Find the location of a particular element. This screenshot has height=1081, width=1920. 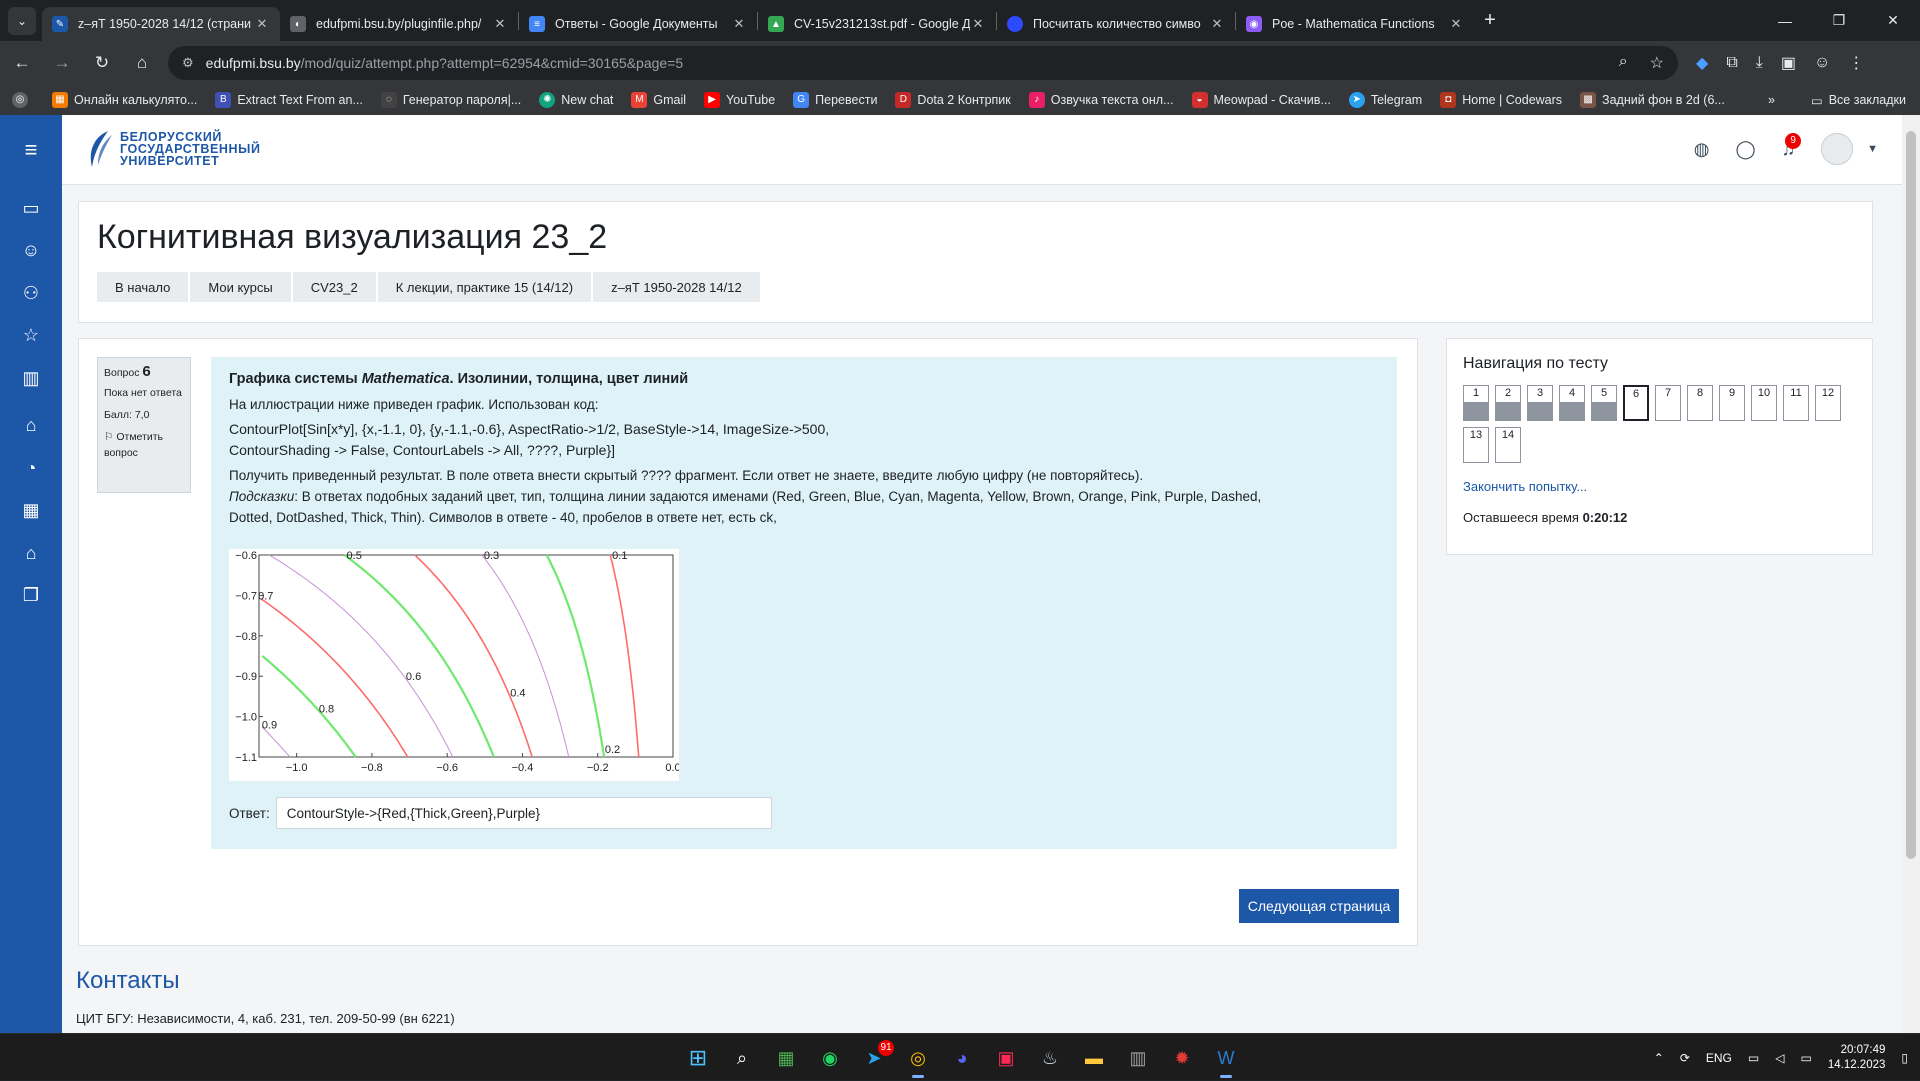

breadcrumb-item: CV23_2 is located at coordinates (334, 287).